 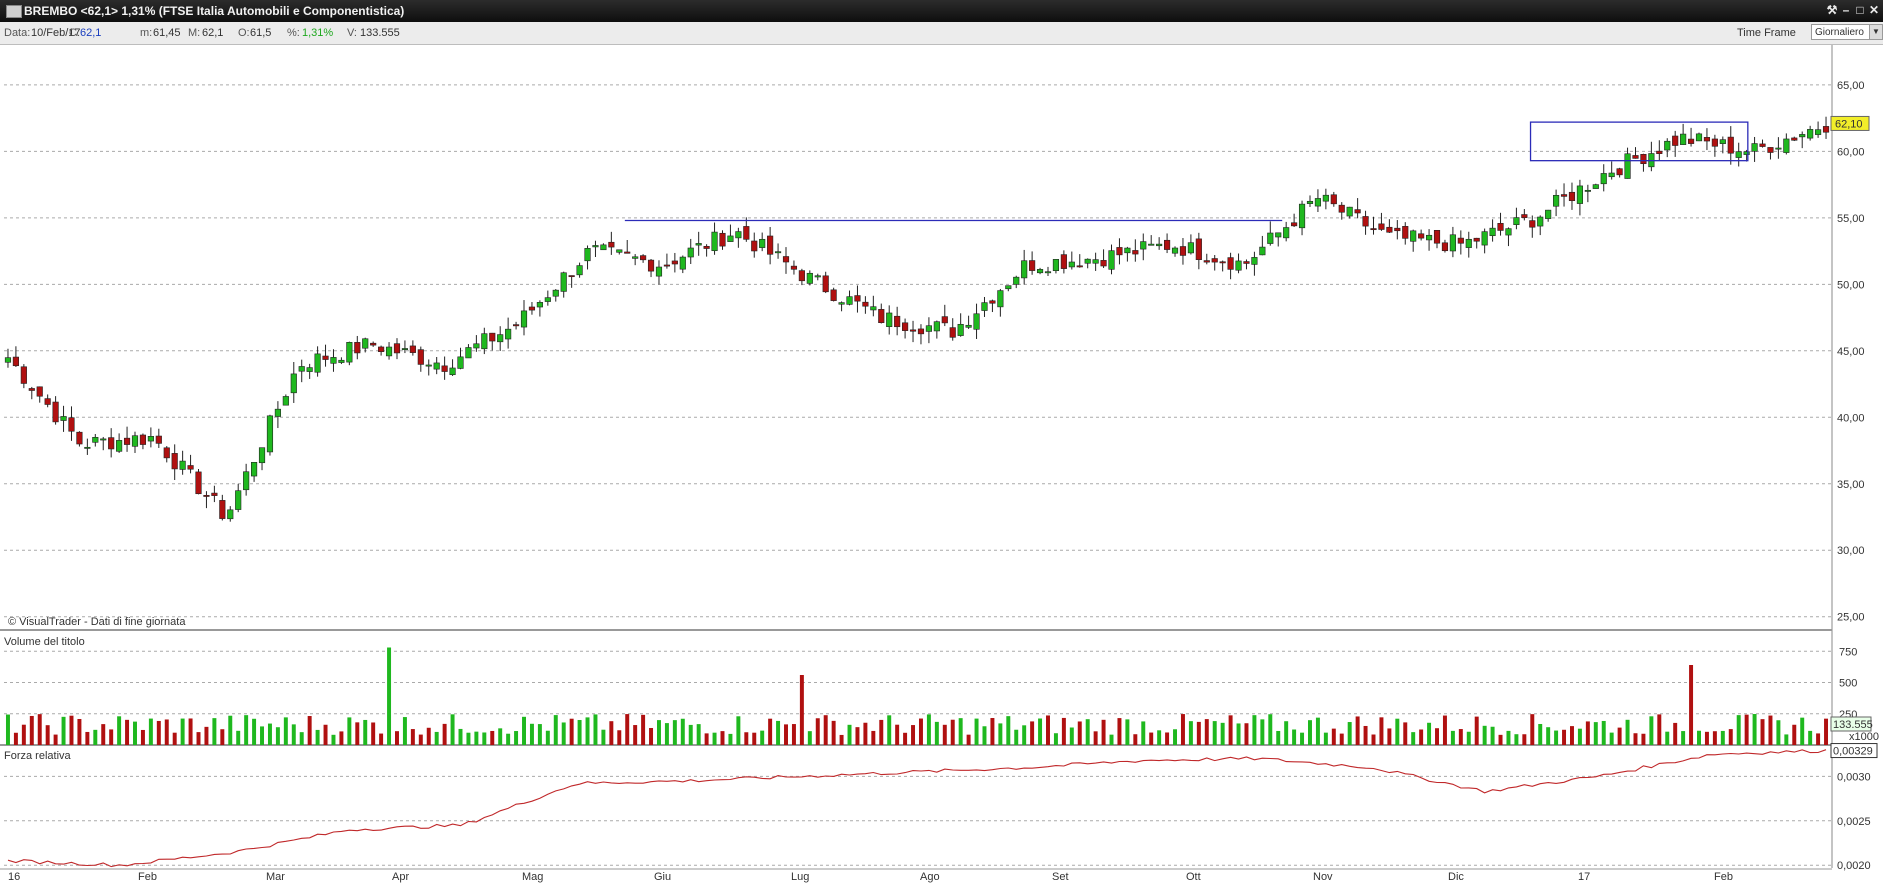 I want to click on chevron-down-icon: ▼, so click(x=1875, y=32).